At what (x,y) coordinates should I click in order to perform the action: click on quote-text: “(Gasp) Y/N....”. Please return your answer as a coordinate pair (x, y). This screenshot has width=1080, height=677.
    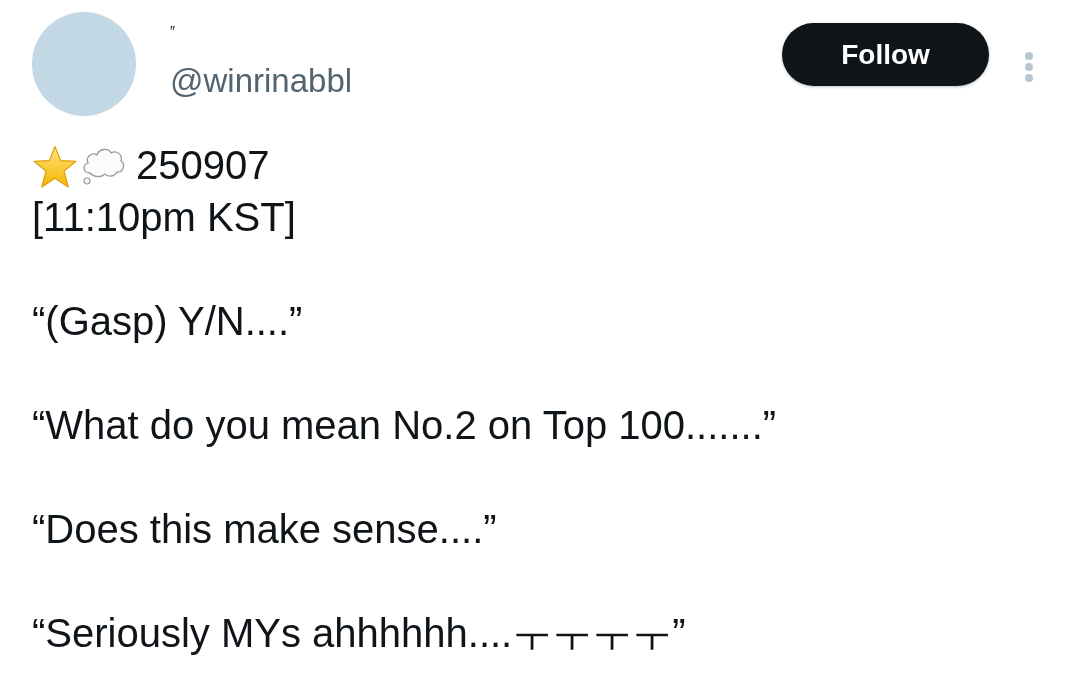
    Looking at the image, I should click on (167, 321).